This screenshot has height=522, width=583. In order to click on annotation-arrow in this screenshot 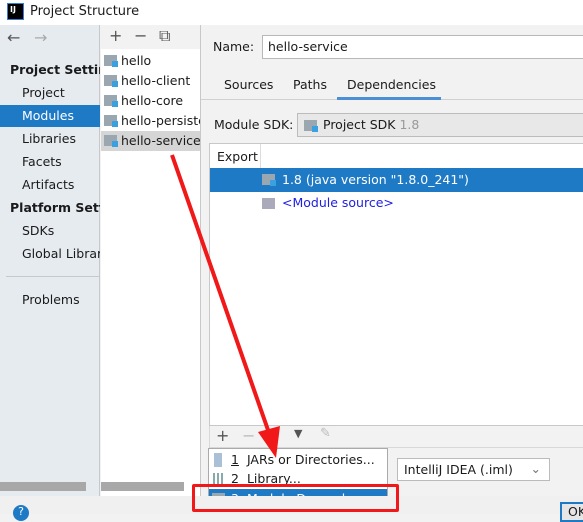, I will do `click(225, 306)`.